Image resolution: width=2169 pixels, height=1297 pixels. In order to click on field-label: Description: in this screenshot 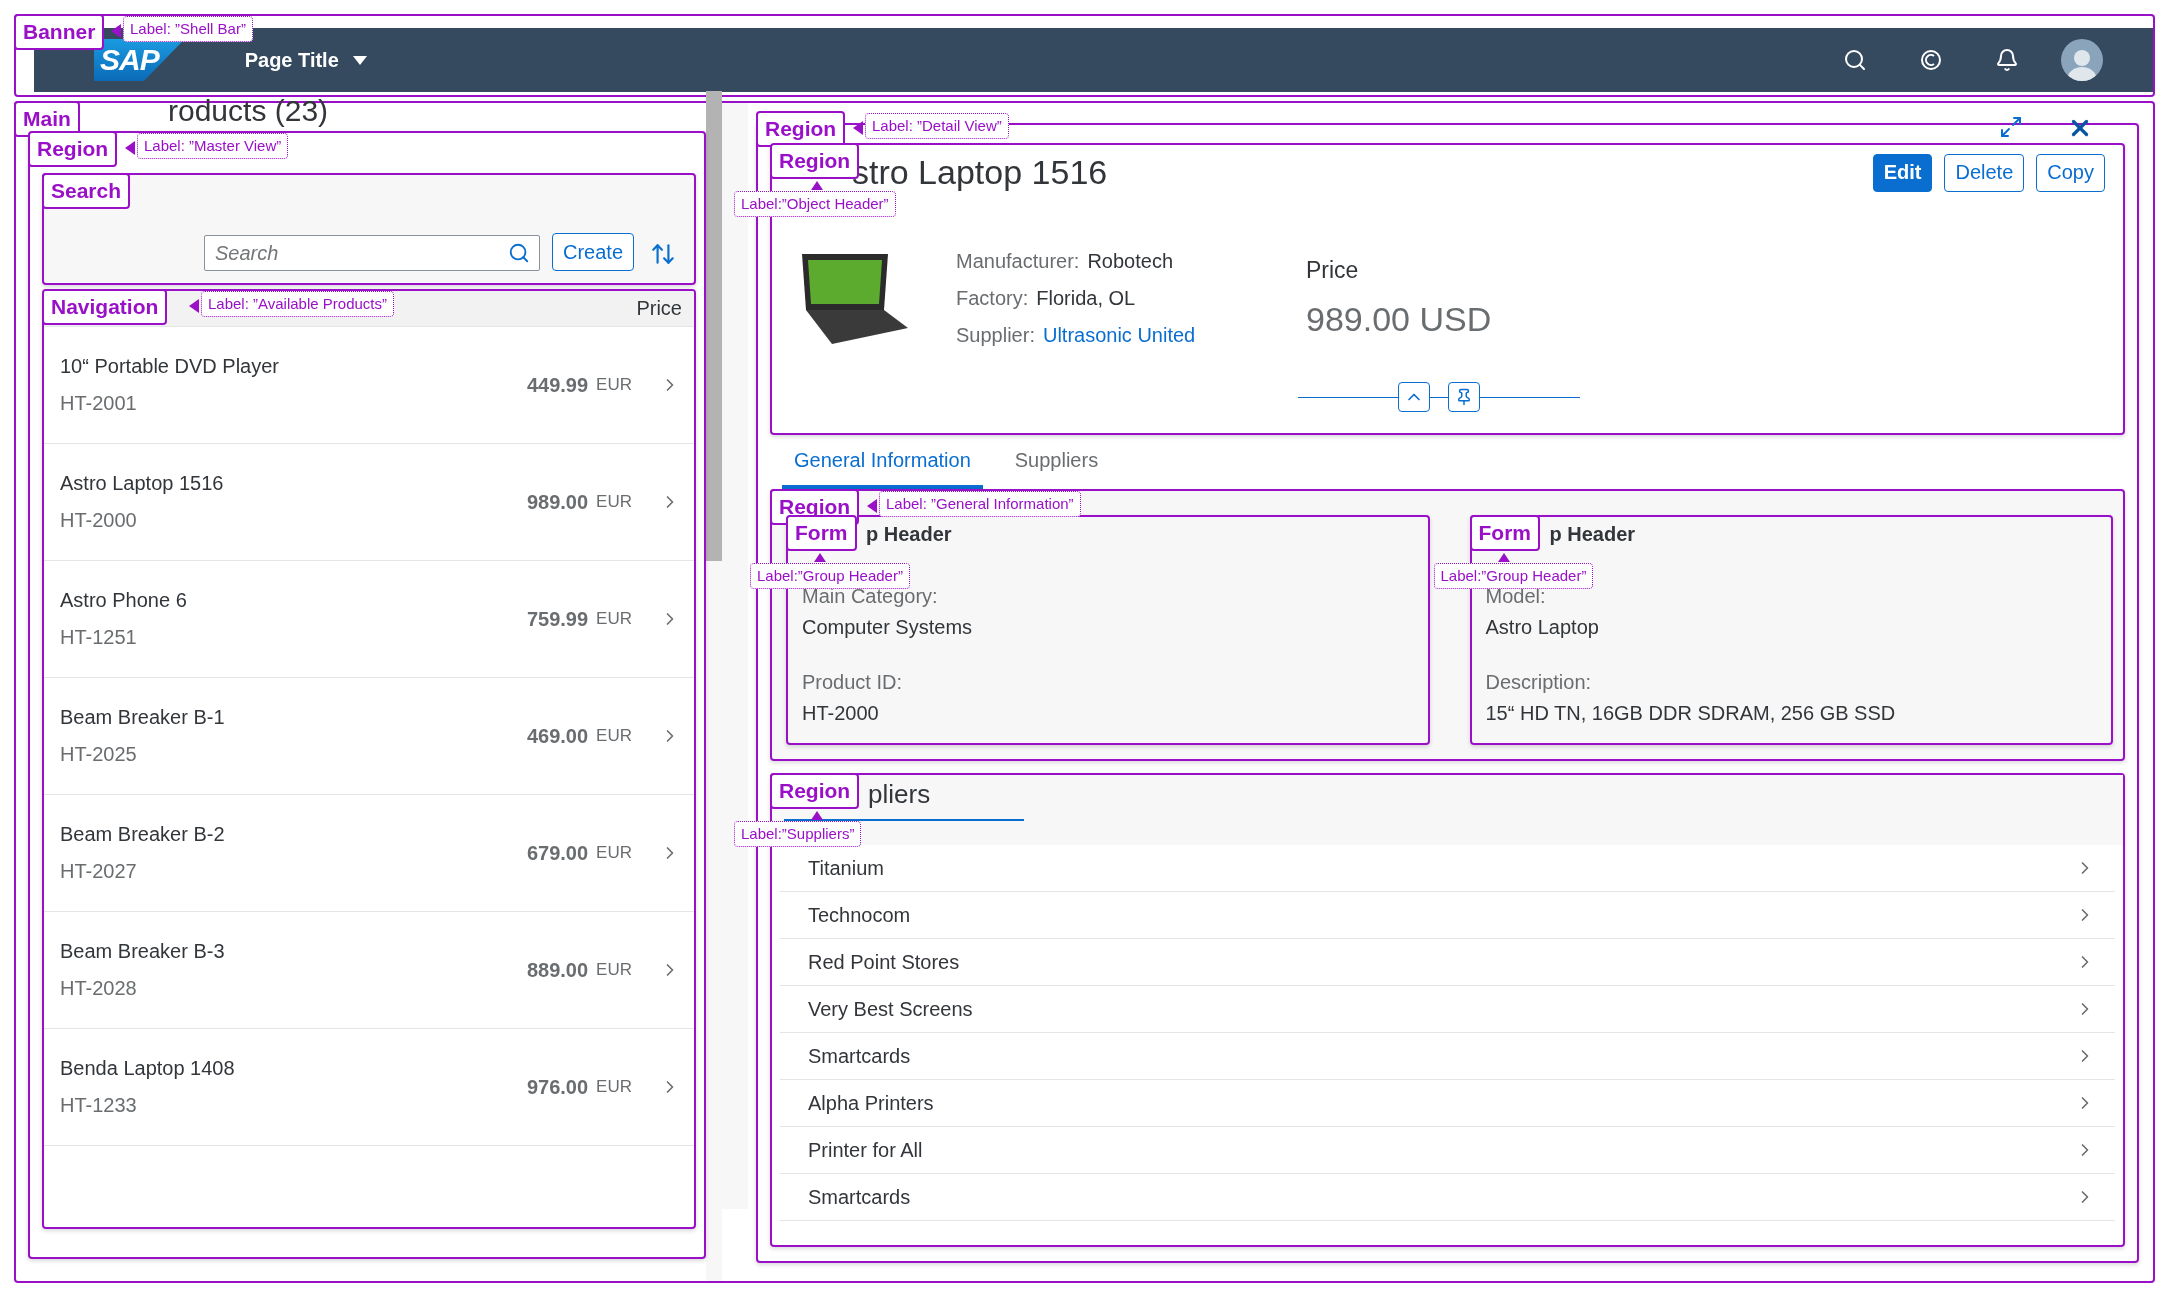, I will do `click(1539, 682)`.